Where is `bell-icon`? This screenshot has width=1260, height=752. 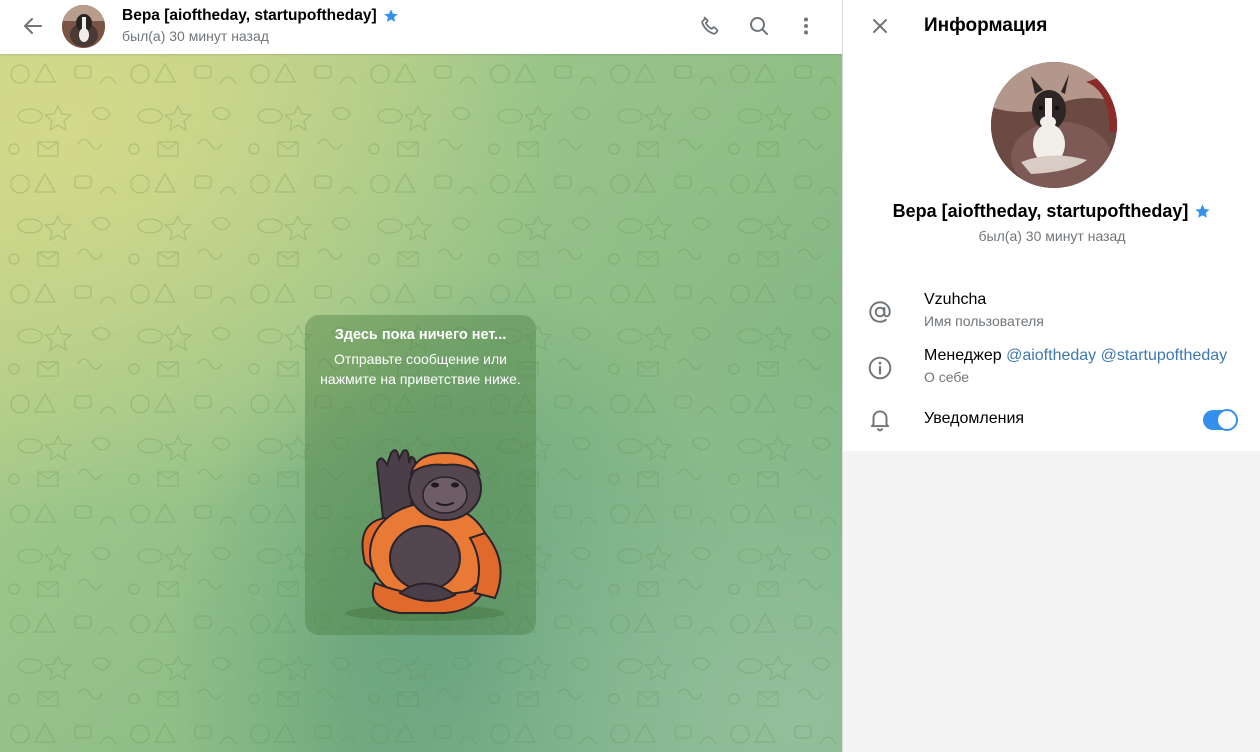
bell-icon is located at coordinates (880, 421).